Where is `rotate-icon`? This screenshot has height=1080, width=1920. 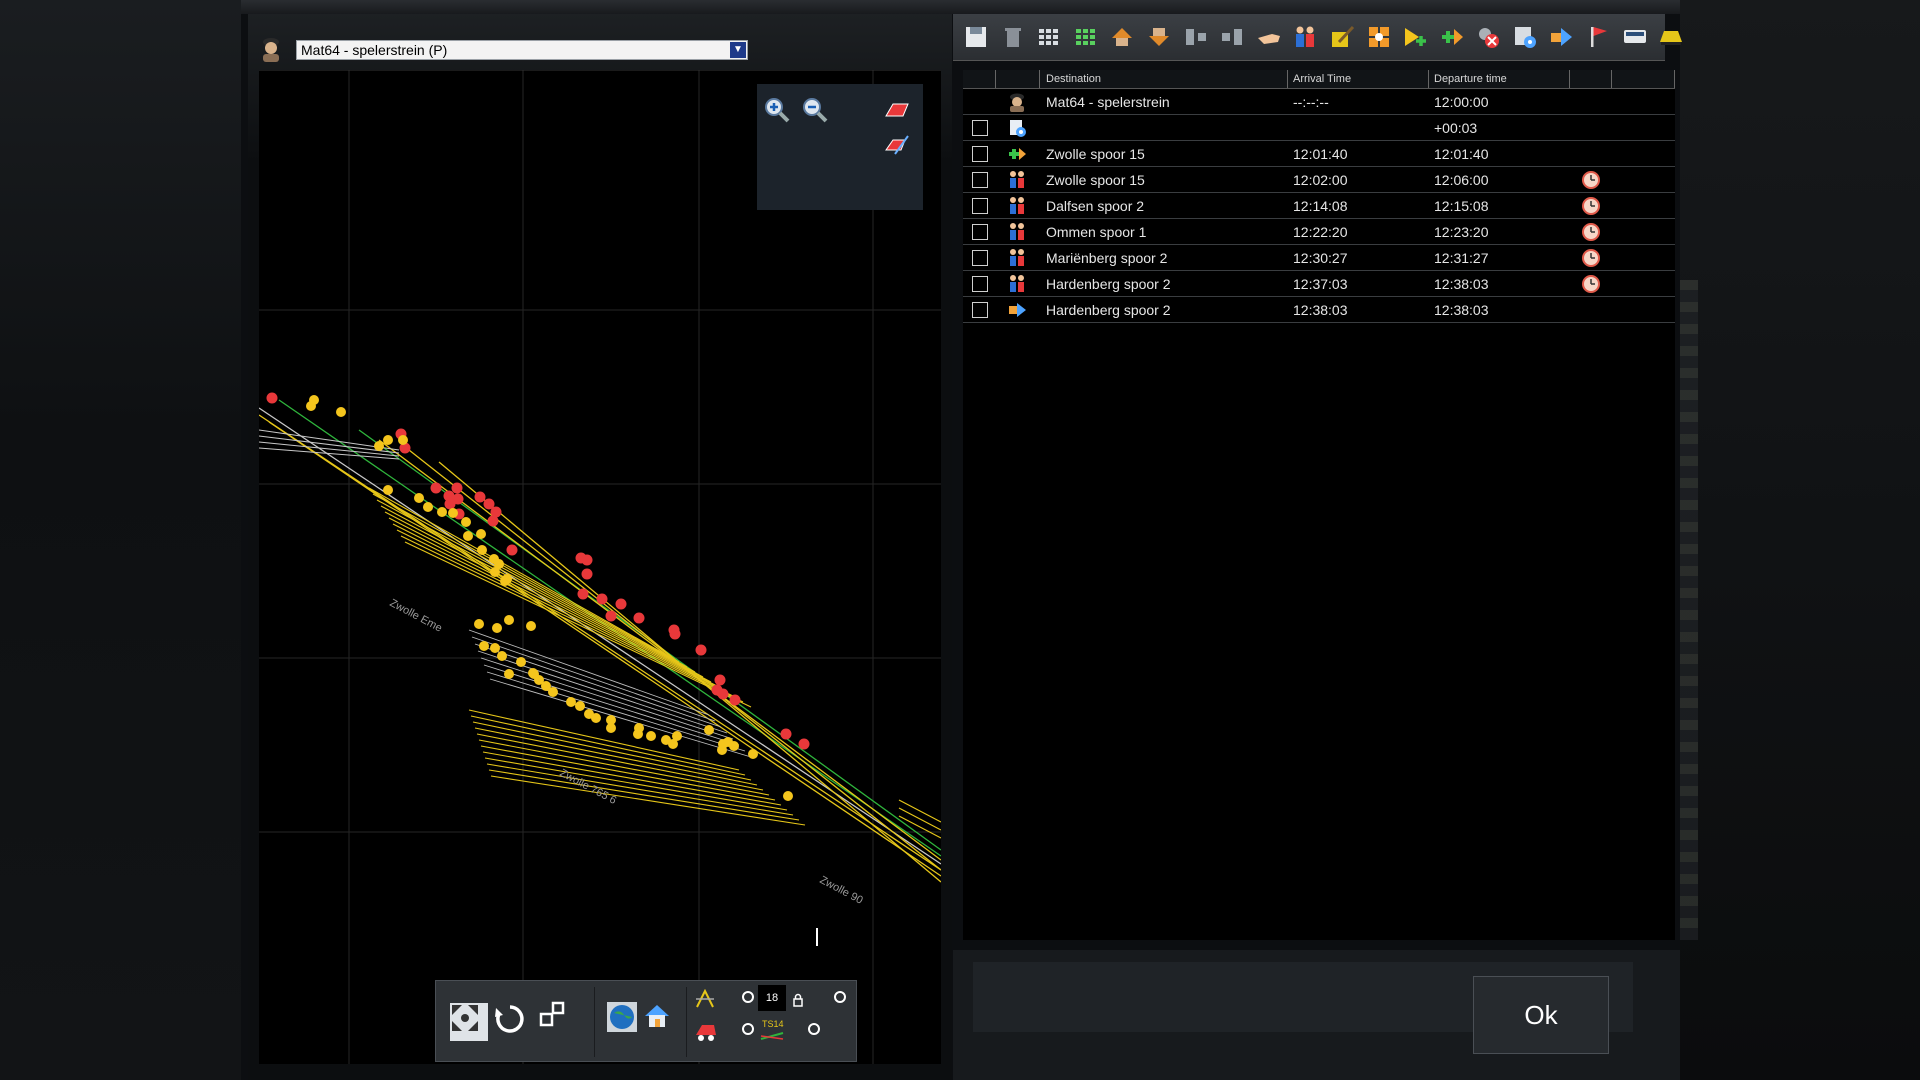
rotate-icon is located at coordinates (513, 1022).